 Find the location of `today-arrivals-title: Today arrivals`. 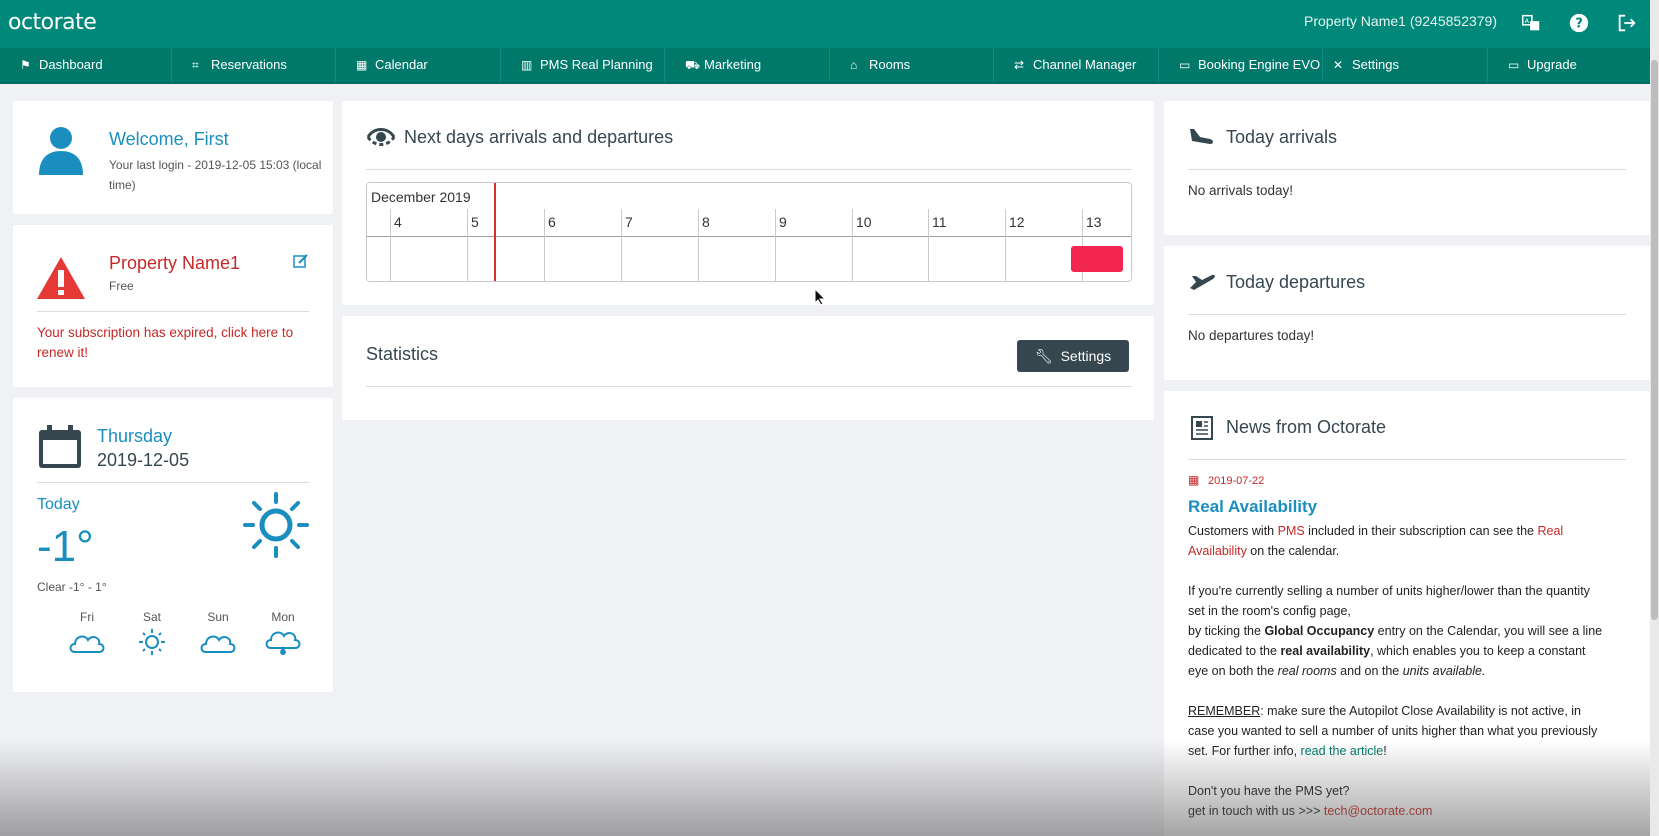

today-arrivals-title: Today arrivals is located at coordinates (1281, 137).